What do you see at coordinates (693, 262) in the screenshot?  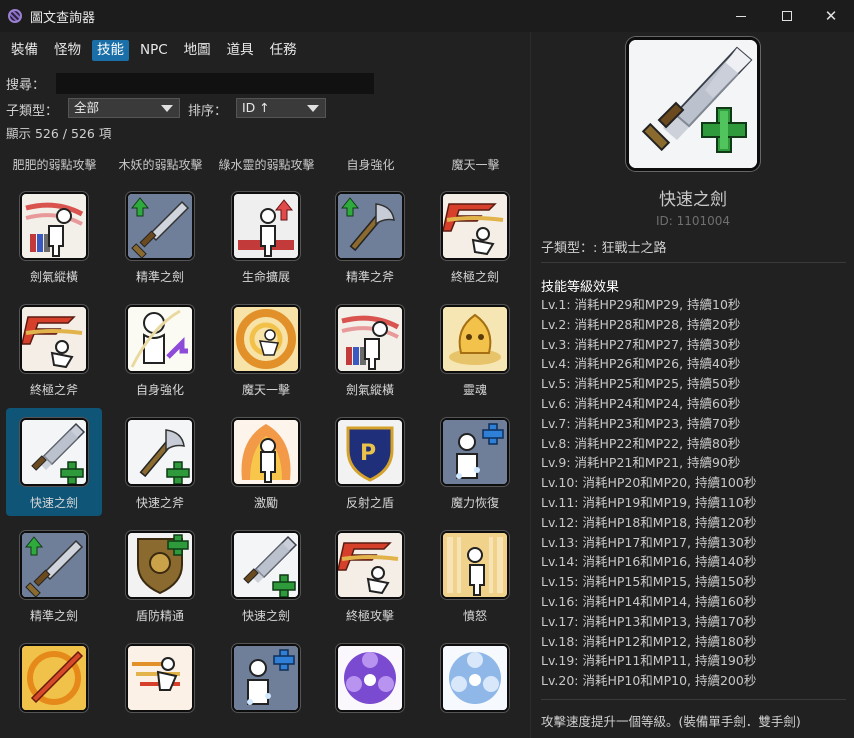 I see `divider` at bounding box center [693, 262].